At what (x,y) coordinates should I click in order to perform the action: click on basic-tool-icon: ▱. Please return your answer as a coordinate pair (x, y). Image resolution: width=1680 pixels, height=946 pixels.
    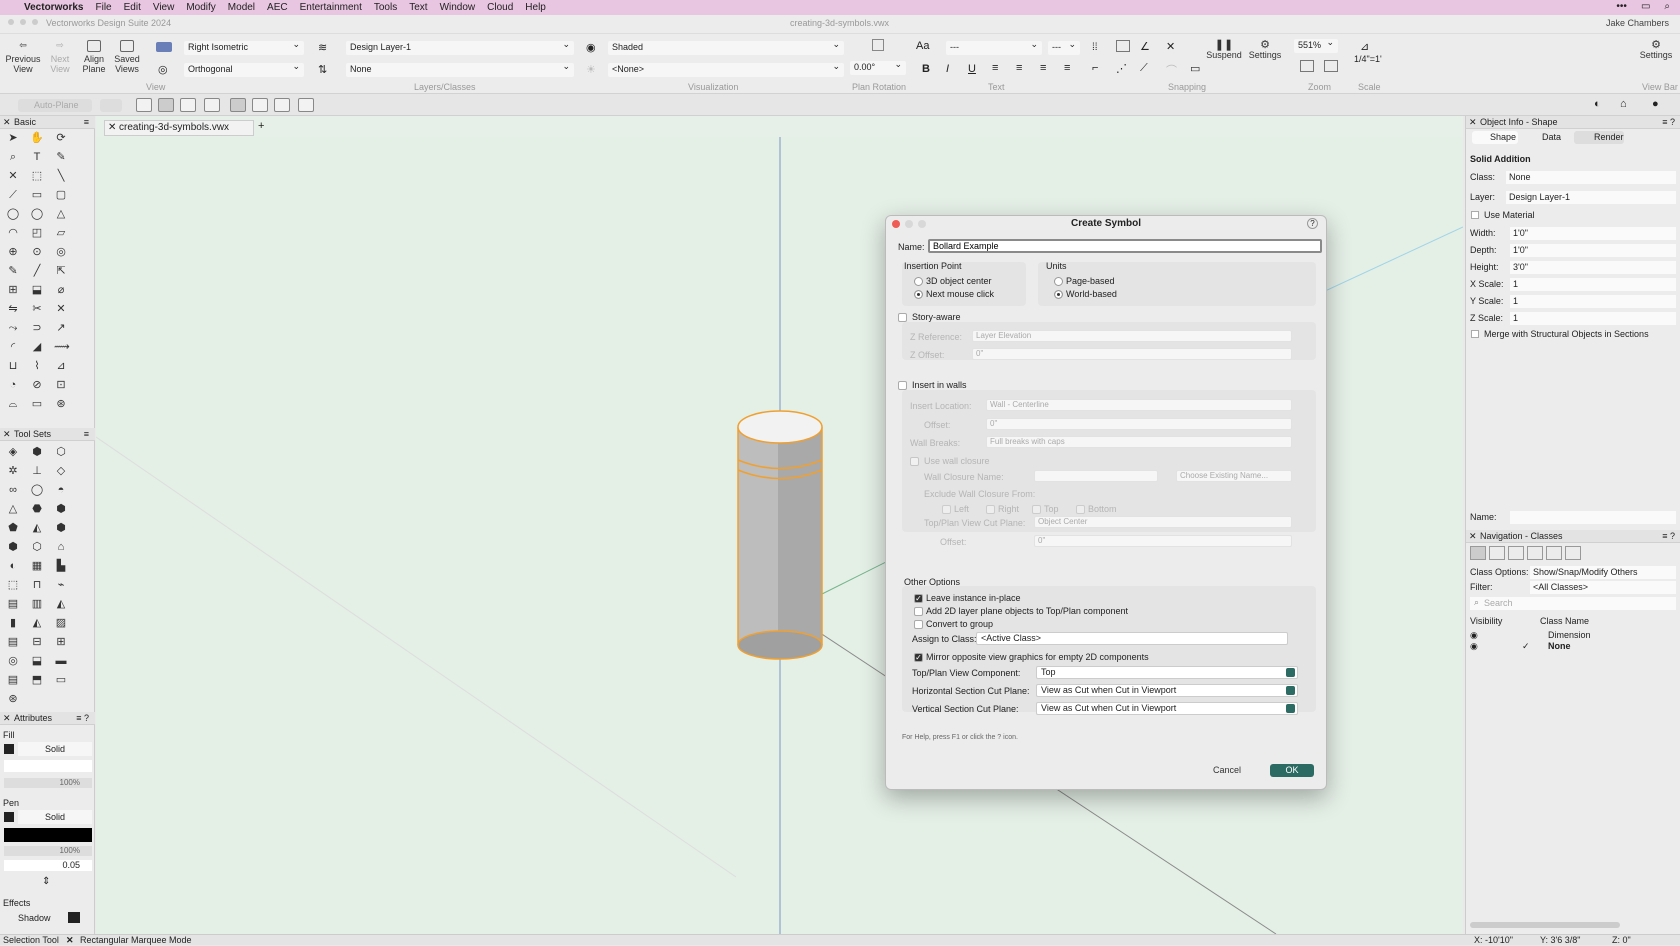
    Looking at the image, I should click on (61, 233).